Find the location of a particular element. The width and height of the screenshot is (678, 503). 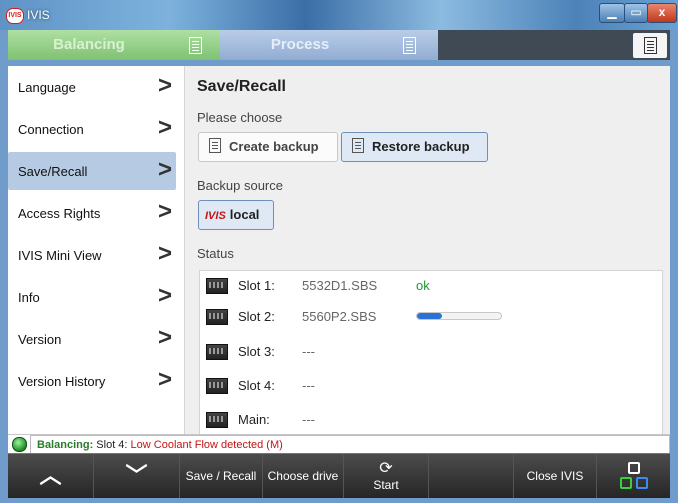

slot-progress-fill is located at coordinates (430, 316).